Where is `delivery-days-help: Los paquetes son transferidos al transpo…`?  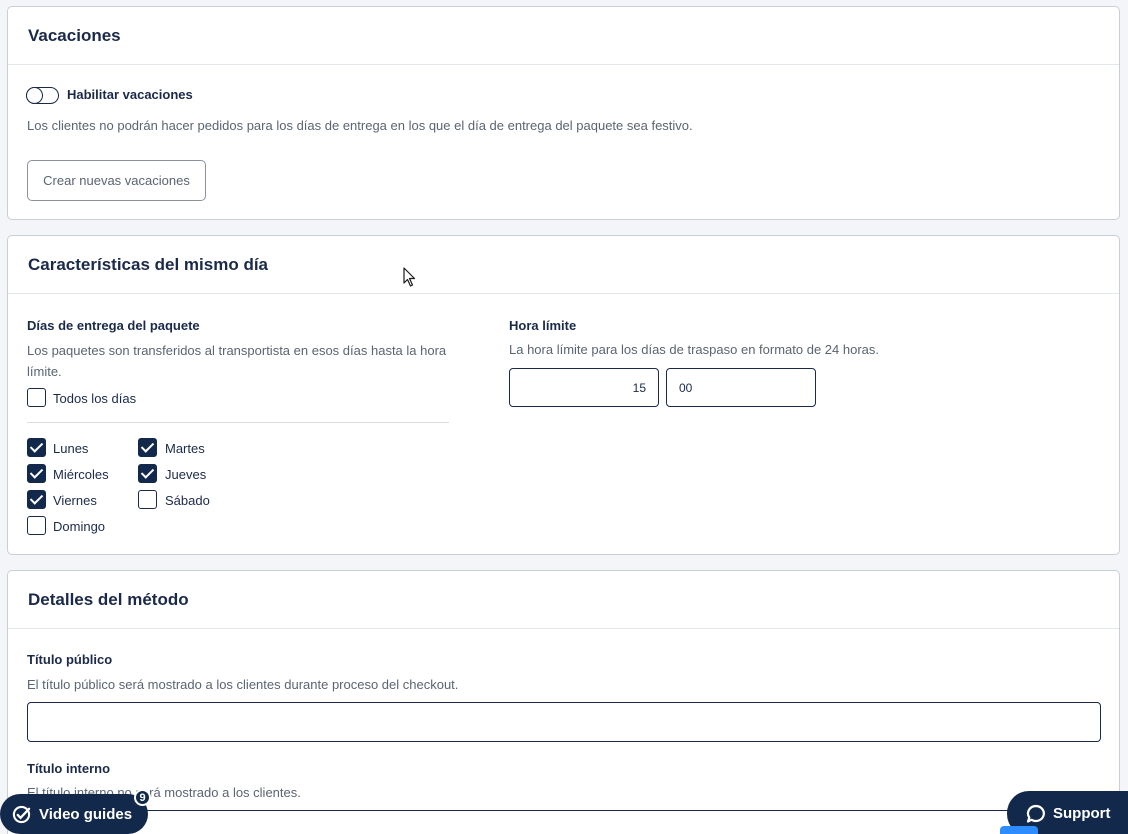
delivery-days-help: Los paquetes son transferidos al transpo… is located at coordinates (237, 361).